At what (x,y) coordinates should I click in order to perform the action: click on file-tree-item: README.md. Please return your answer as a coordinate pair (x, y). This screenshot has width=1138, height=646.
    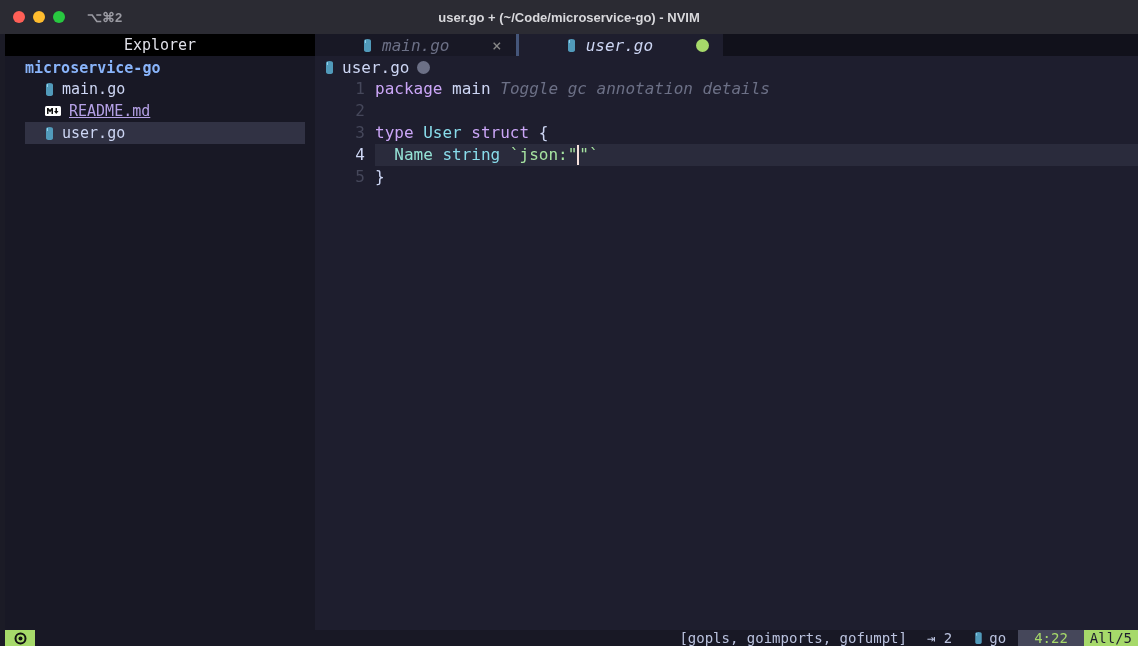
    Looking at the image, I should click on (165, 111).